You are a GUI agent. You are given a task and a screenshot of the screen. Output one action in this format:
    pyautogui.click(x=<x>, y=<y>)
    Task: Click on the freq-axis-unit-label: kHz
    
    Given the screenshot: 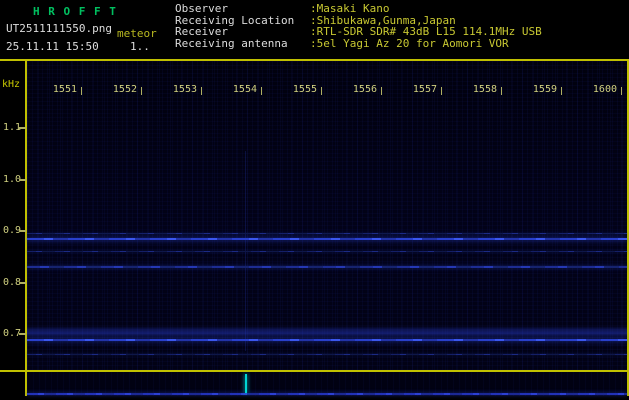 What is the action you would take?
    pyautogui.click(x=11, y=84)
    